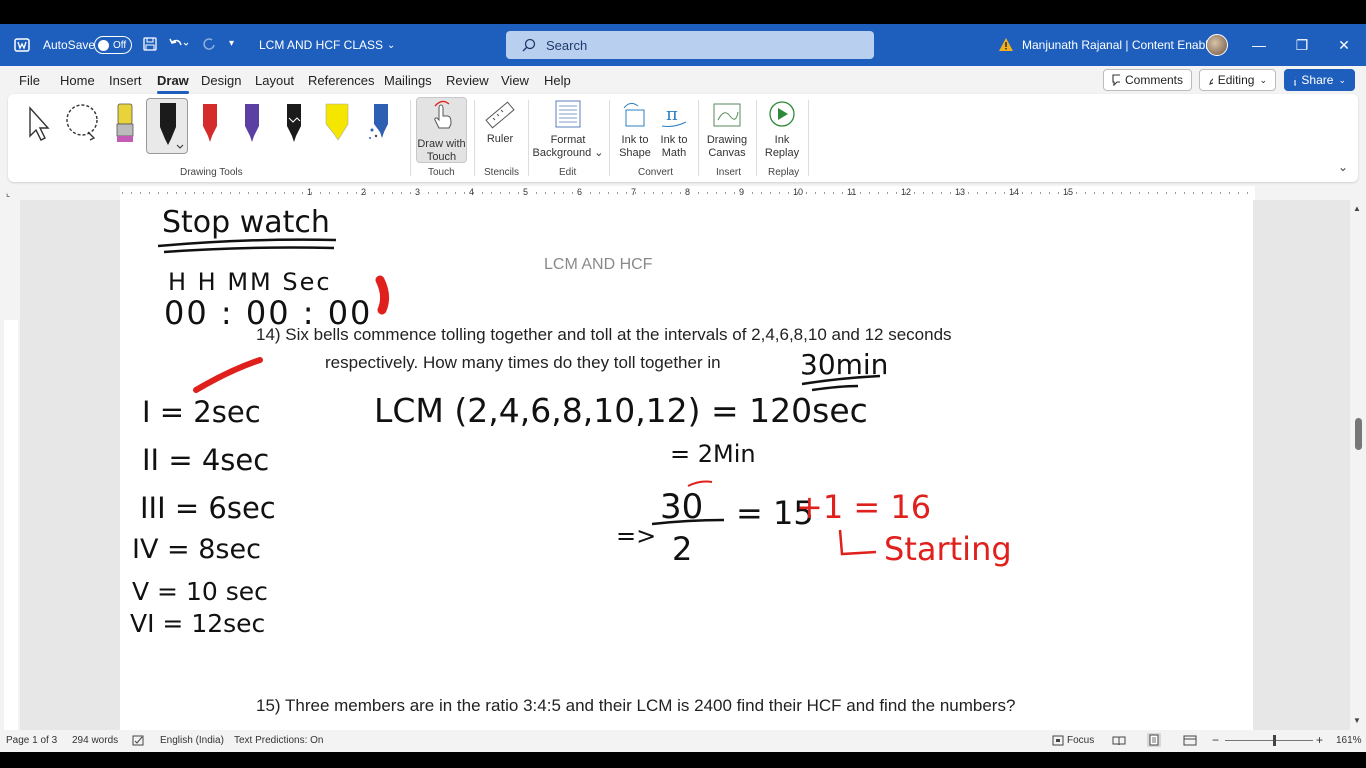  What do you see at coordinates (327, 45) in the screenshot?
I see `document-title: LCM AND HCF CLASS ⌄` at bounding box center [327, 45].